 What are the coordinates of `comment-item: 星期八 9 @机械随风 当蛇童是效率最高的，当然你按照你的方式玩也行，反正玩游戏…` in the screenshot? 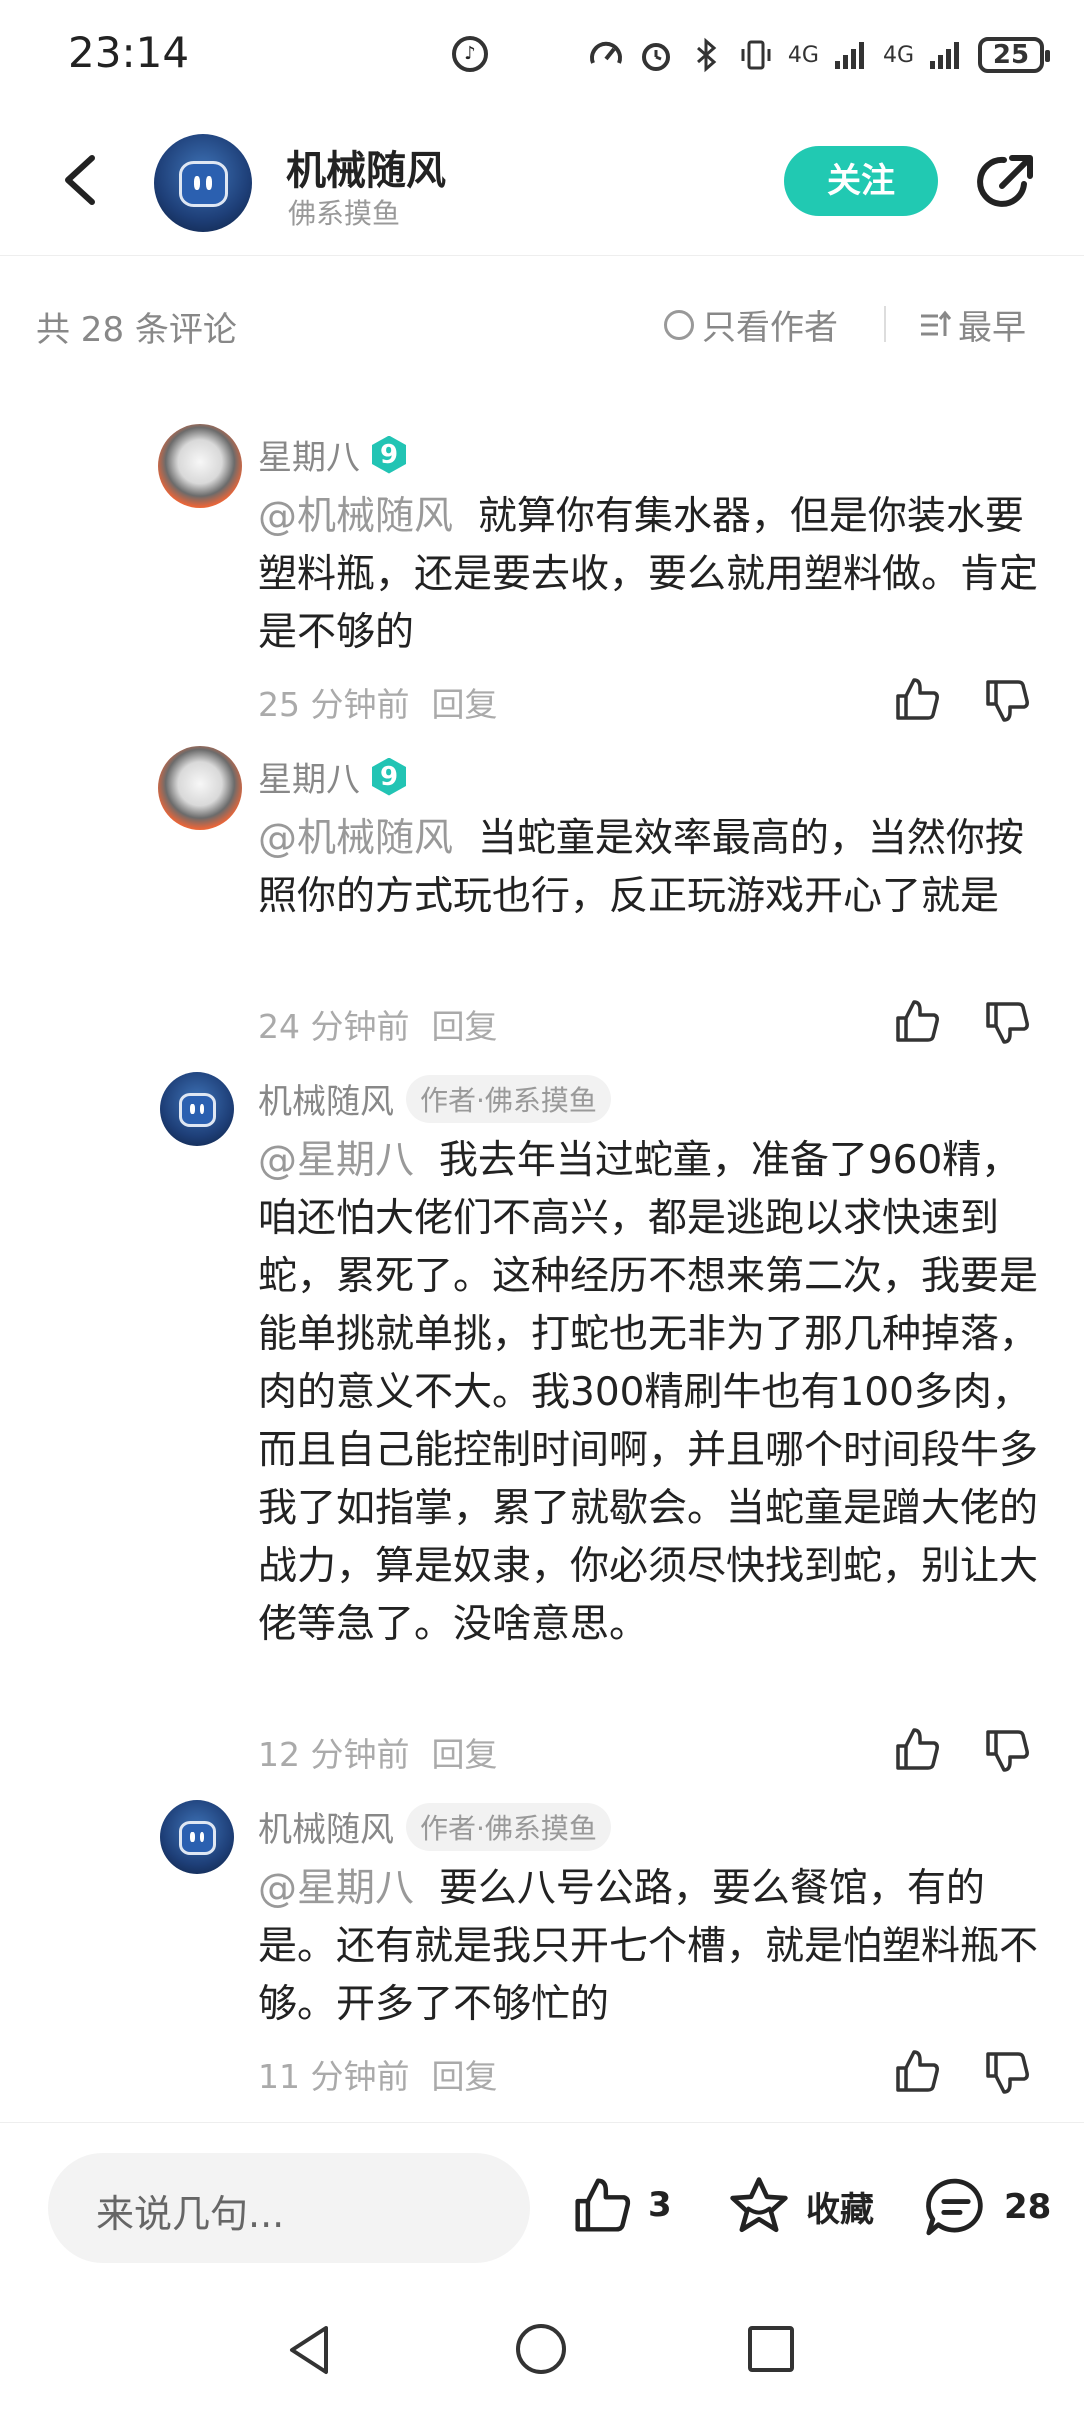 It's located at (542, 896).